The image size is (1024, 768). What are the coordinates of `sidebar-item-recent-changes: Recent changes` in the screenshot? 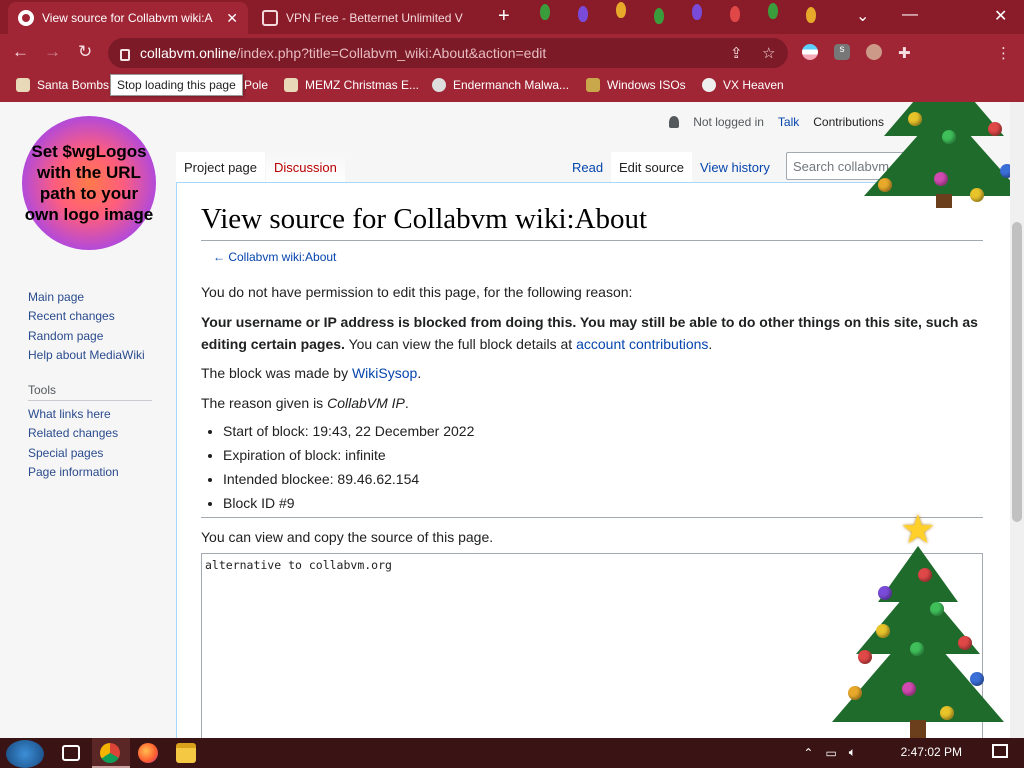 It's located at (71, 316).